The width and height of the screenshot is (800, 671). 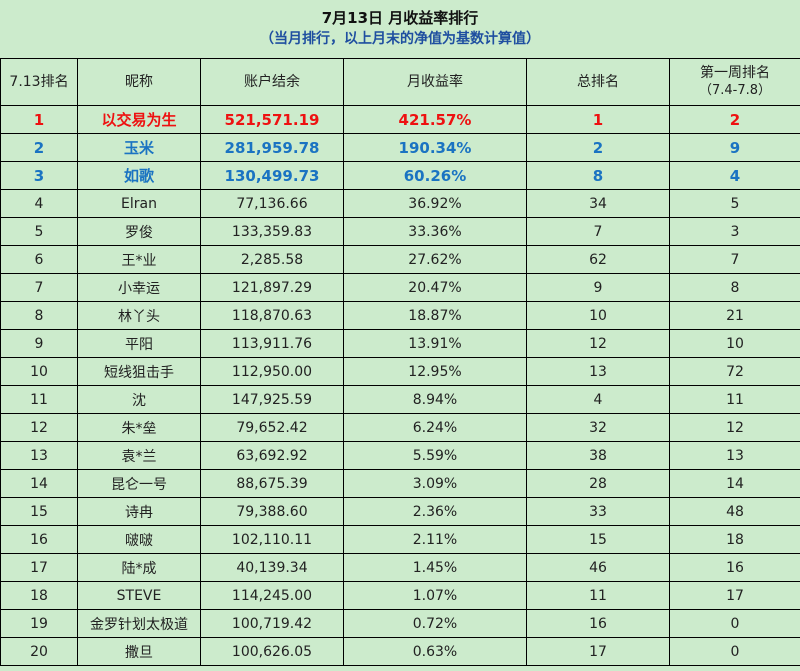 What do you see at coordinates (734, 315) in the screenshot?
I see `cell-week1-rank: 21` at bounding box center [734, 315].